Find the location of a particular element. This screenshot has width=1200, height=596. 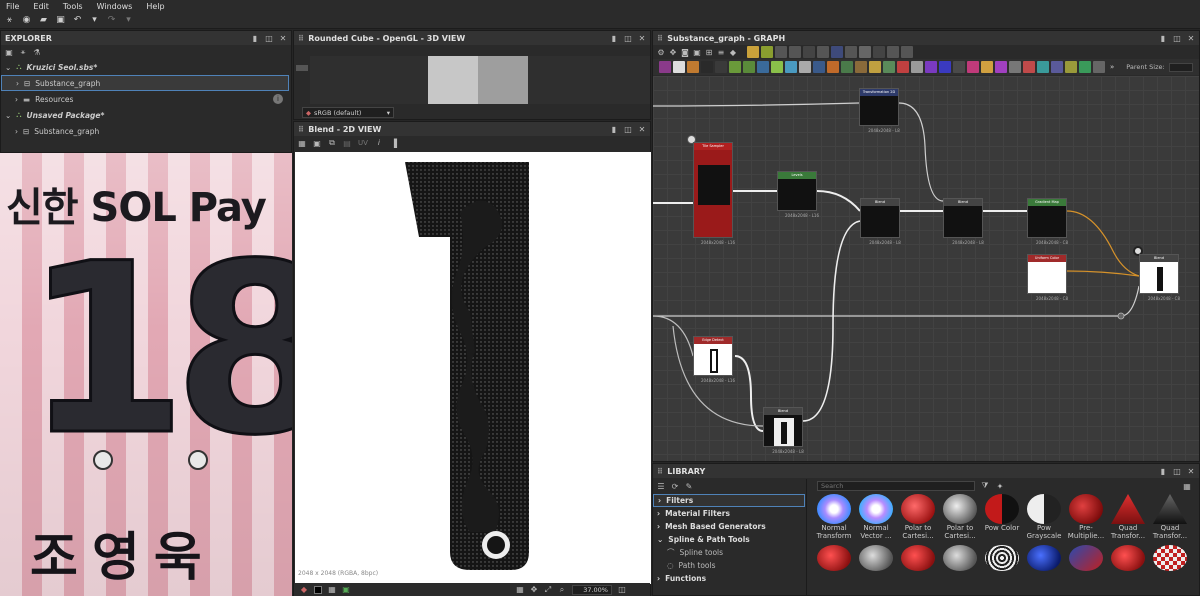

chevron-right-icon: » is located at coordinates (1112, 67).